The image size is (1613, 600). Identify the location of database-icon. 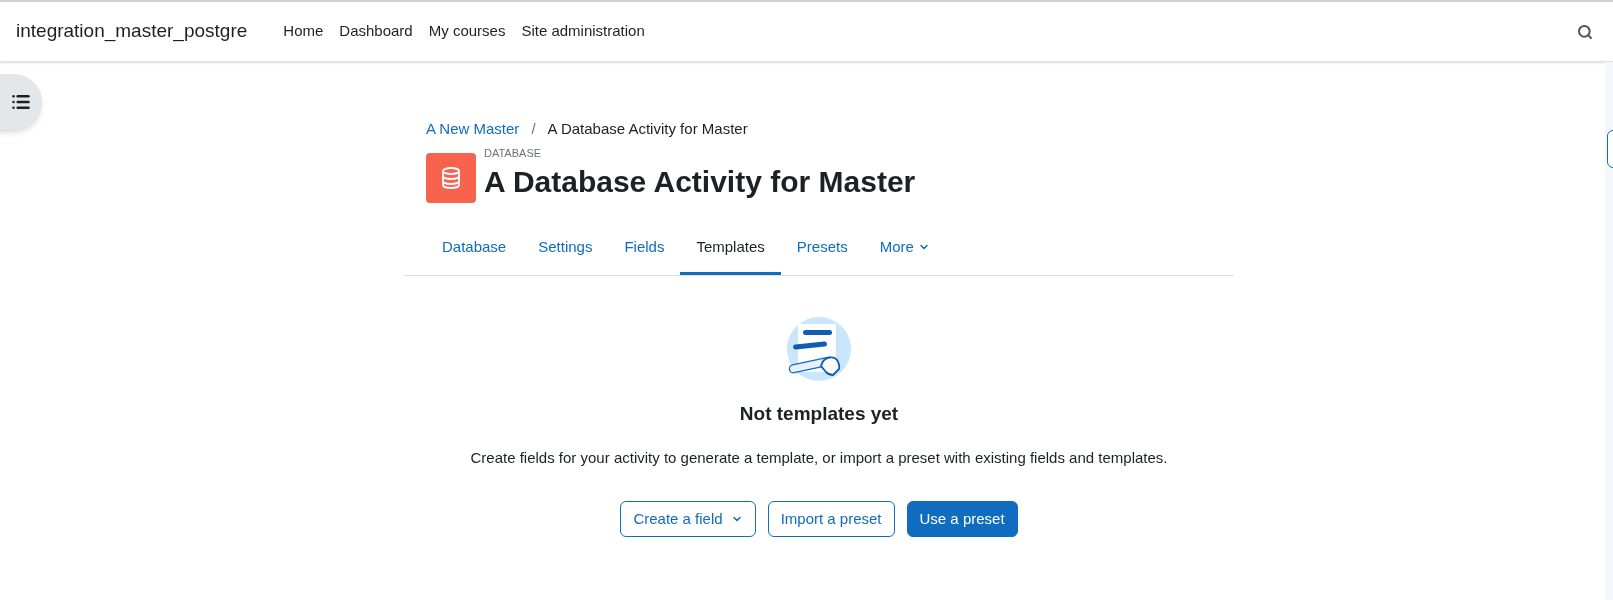
(451, 177).